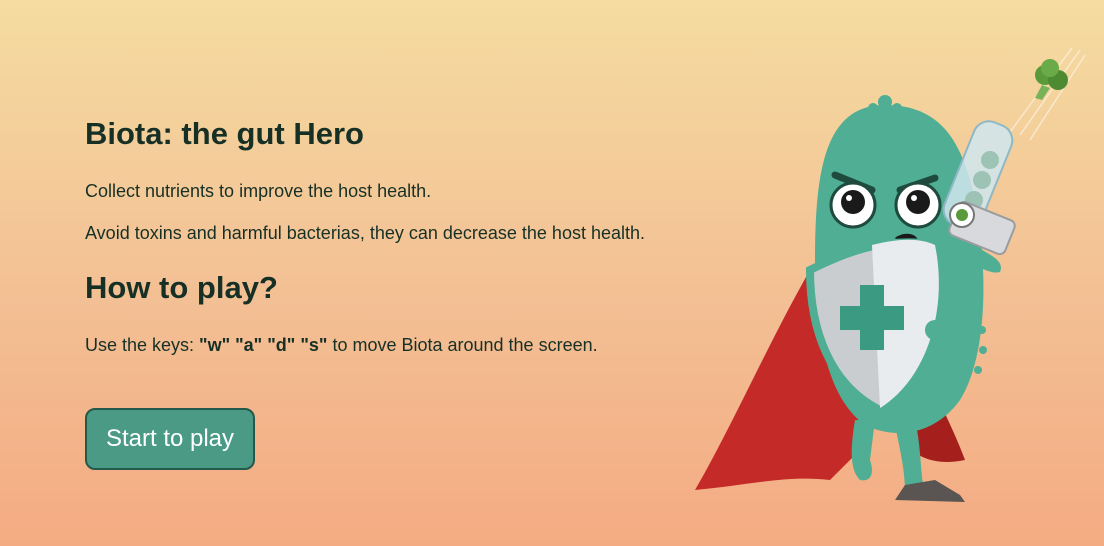  What do you see at coordinates (249, 345) in the screenshot?
I see `key-a: "a"` at bounding box center [249, 345].